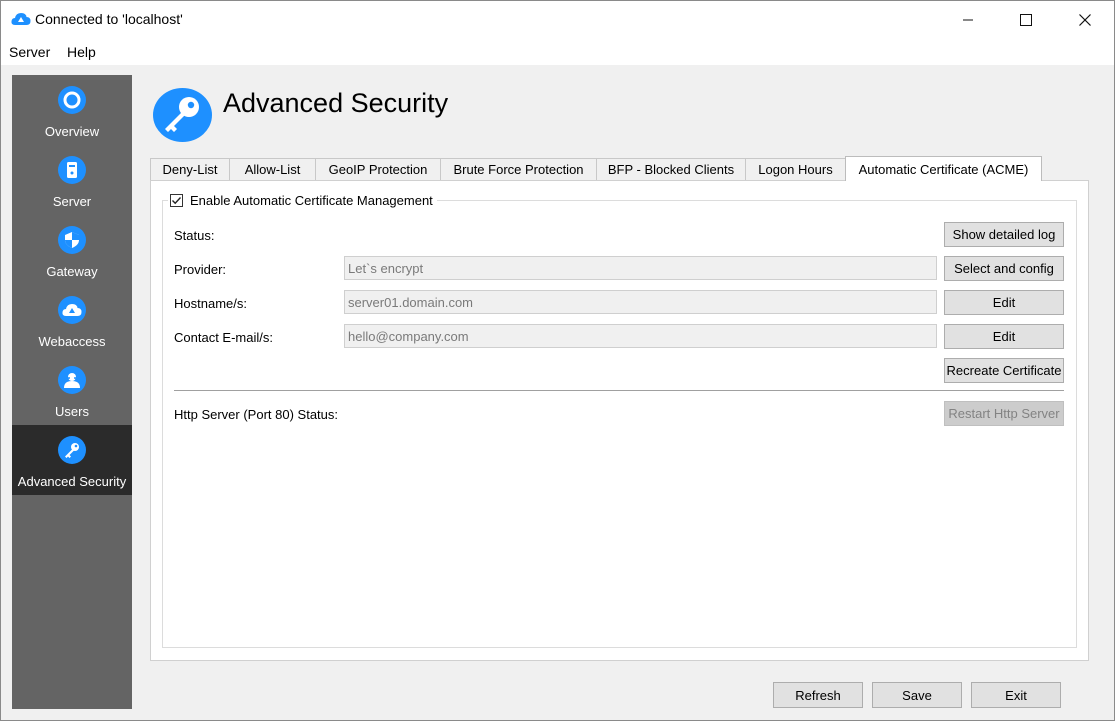  I want to click on sidebar-item-label: Server, so click(72, 201).